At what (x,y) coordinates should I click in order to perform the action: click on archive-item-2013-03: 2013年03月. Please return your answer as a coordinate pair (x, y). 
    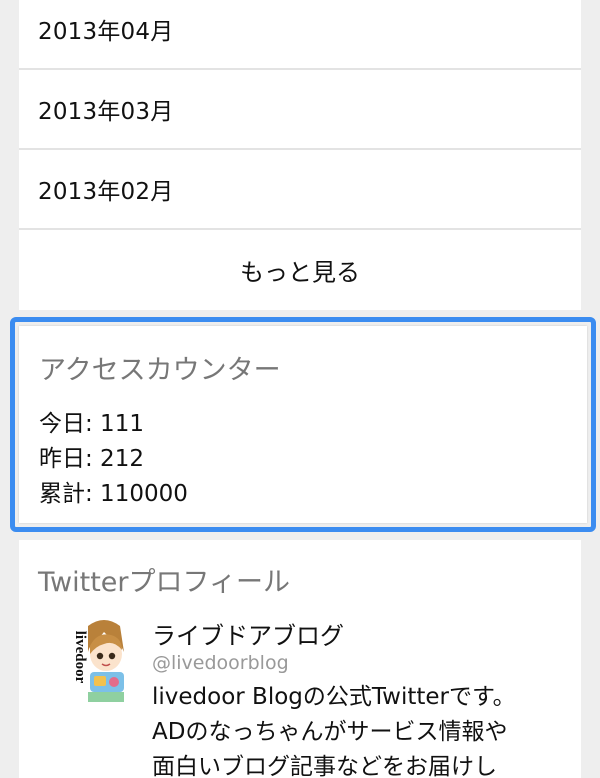
    Looking at the image, I should click on (300, 110).